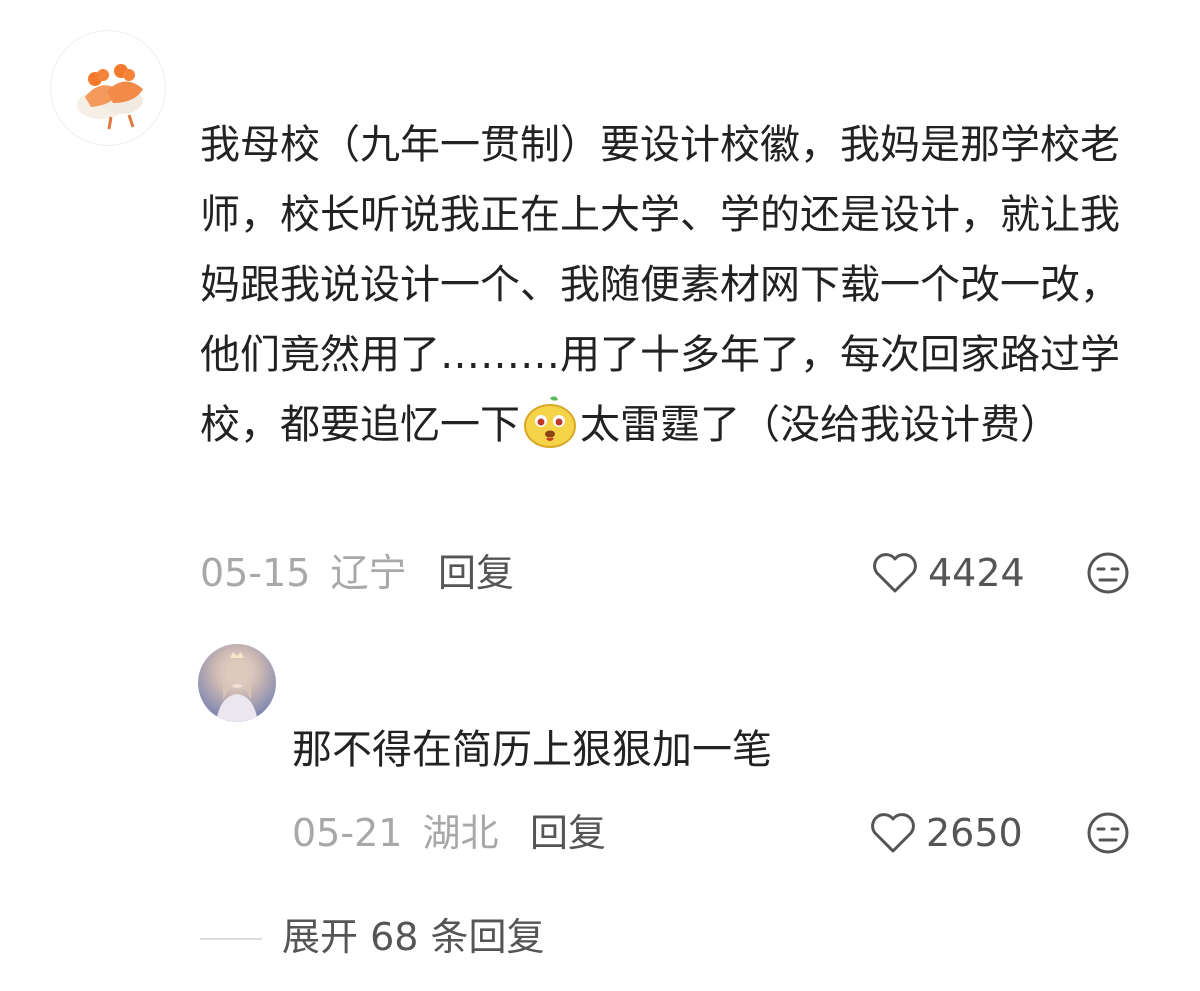 The width and height of the screenshot is (1200, 991). I want to click on reply-like-count: 2650, so click(974, 833).